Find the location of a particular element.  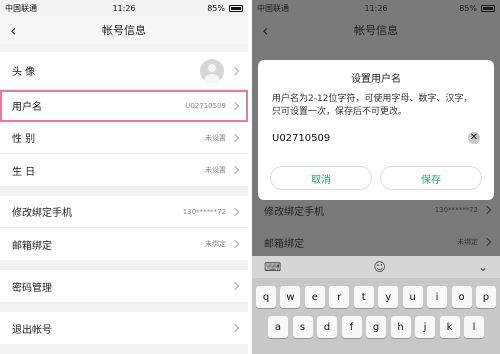

row-username: 用户名 U02710509 is located at coordinates (124, 106).